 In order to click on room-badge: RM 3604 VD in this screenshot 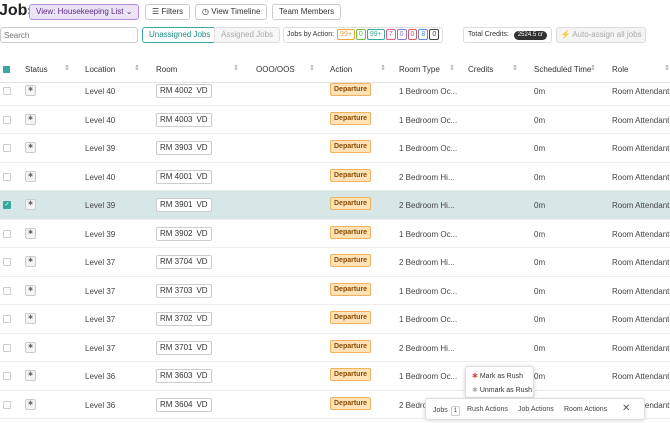, I will do `click(184, 404)`.